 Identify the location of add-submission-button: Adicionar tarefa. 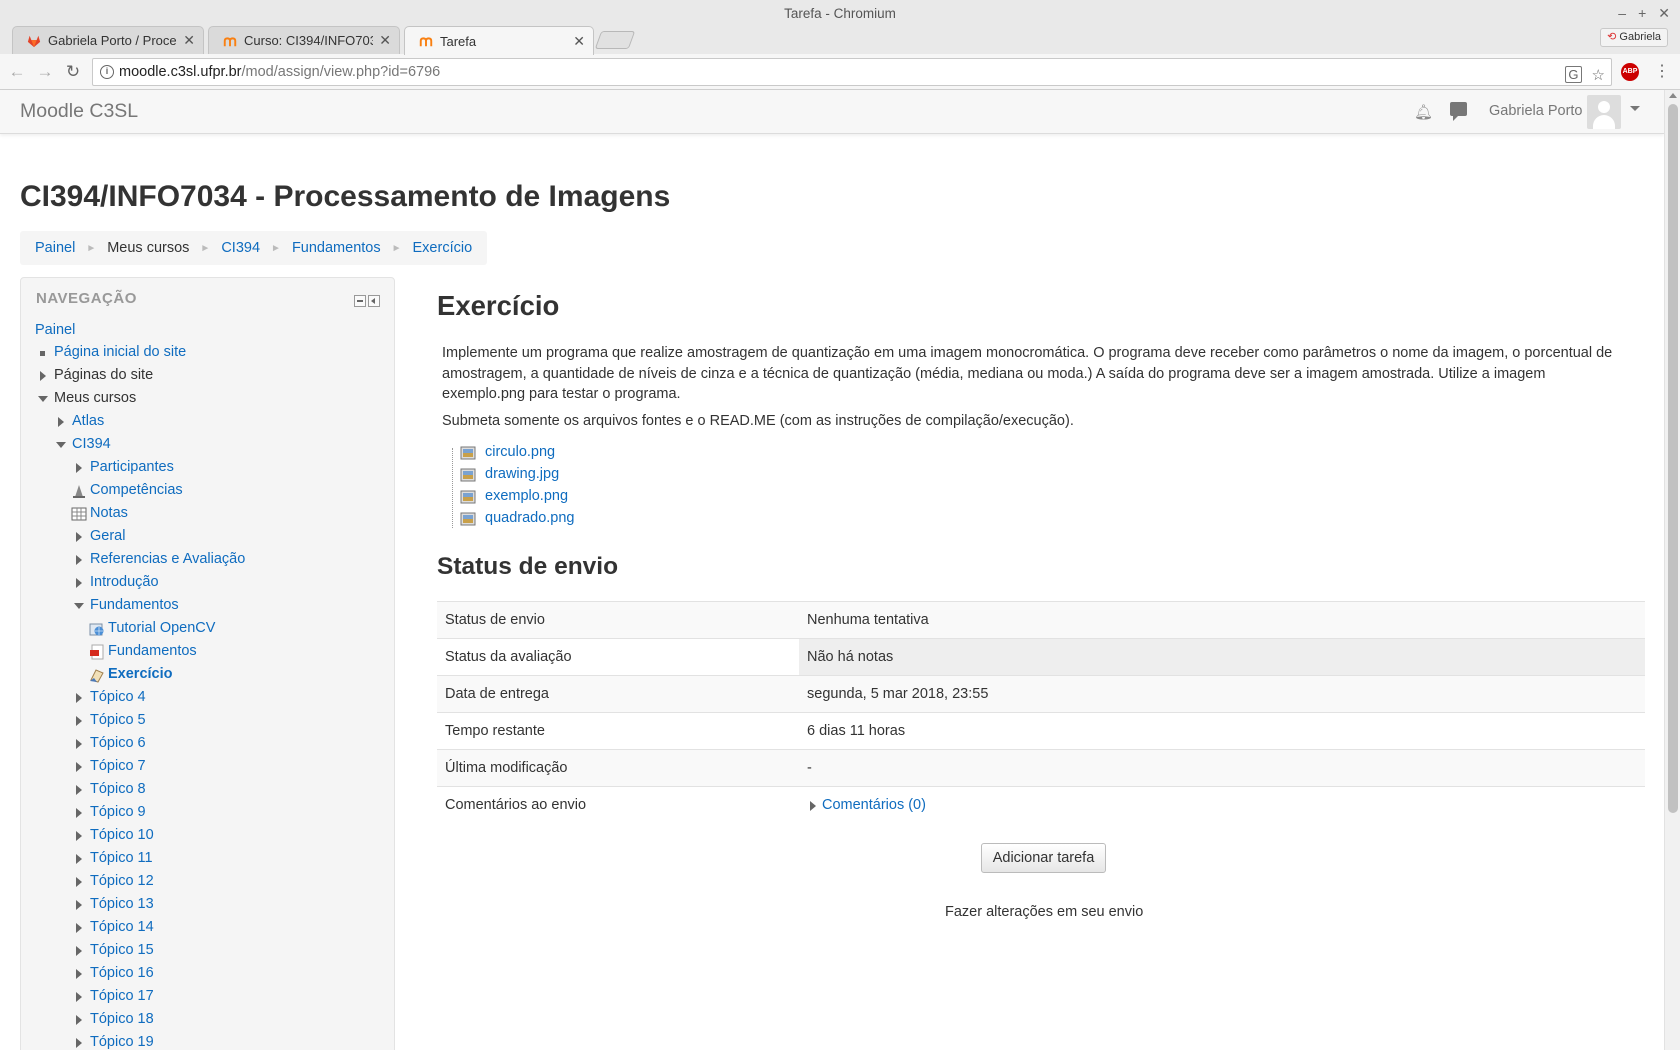
(1043, 858).